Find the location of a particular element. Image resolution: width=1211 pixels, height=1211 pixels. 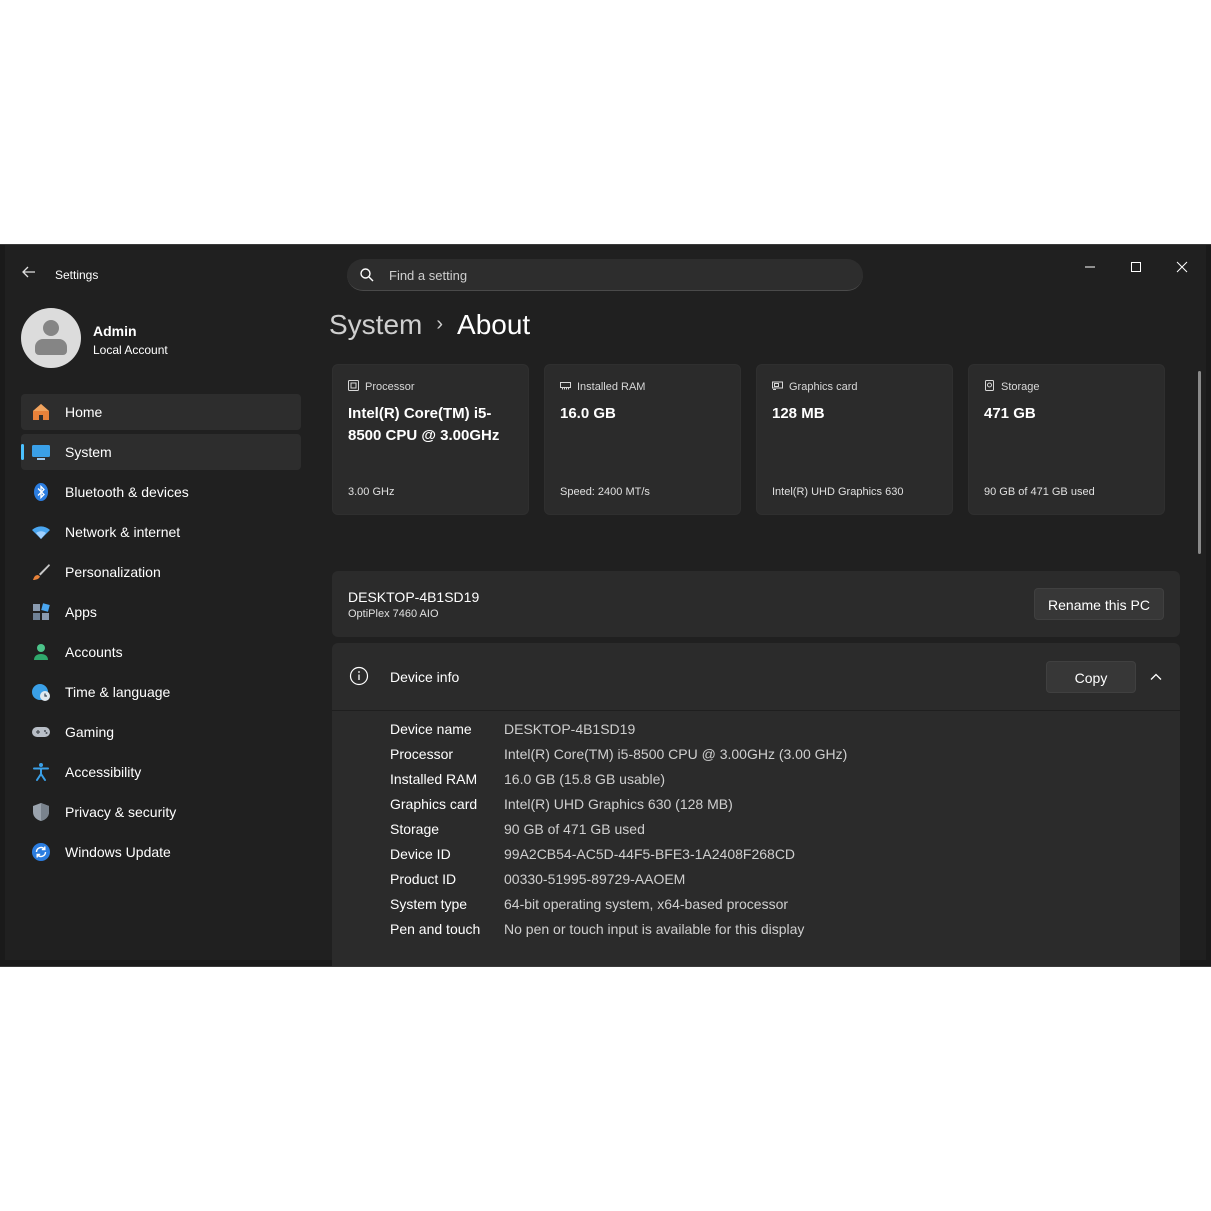

page-title: About is located at coordinates (494, 324).